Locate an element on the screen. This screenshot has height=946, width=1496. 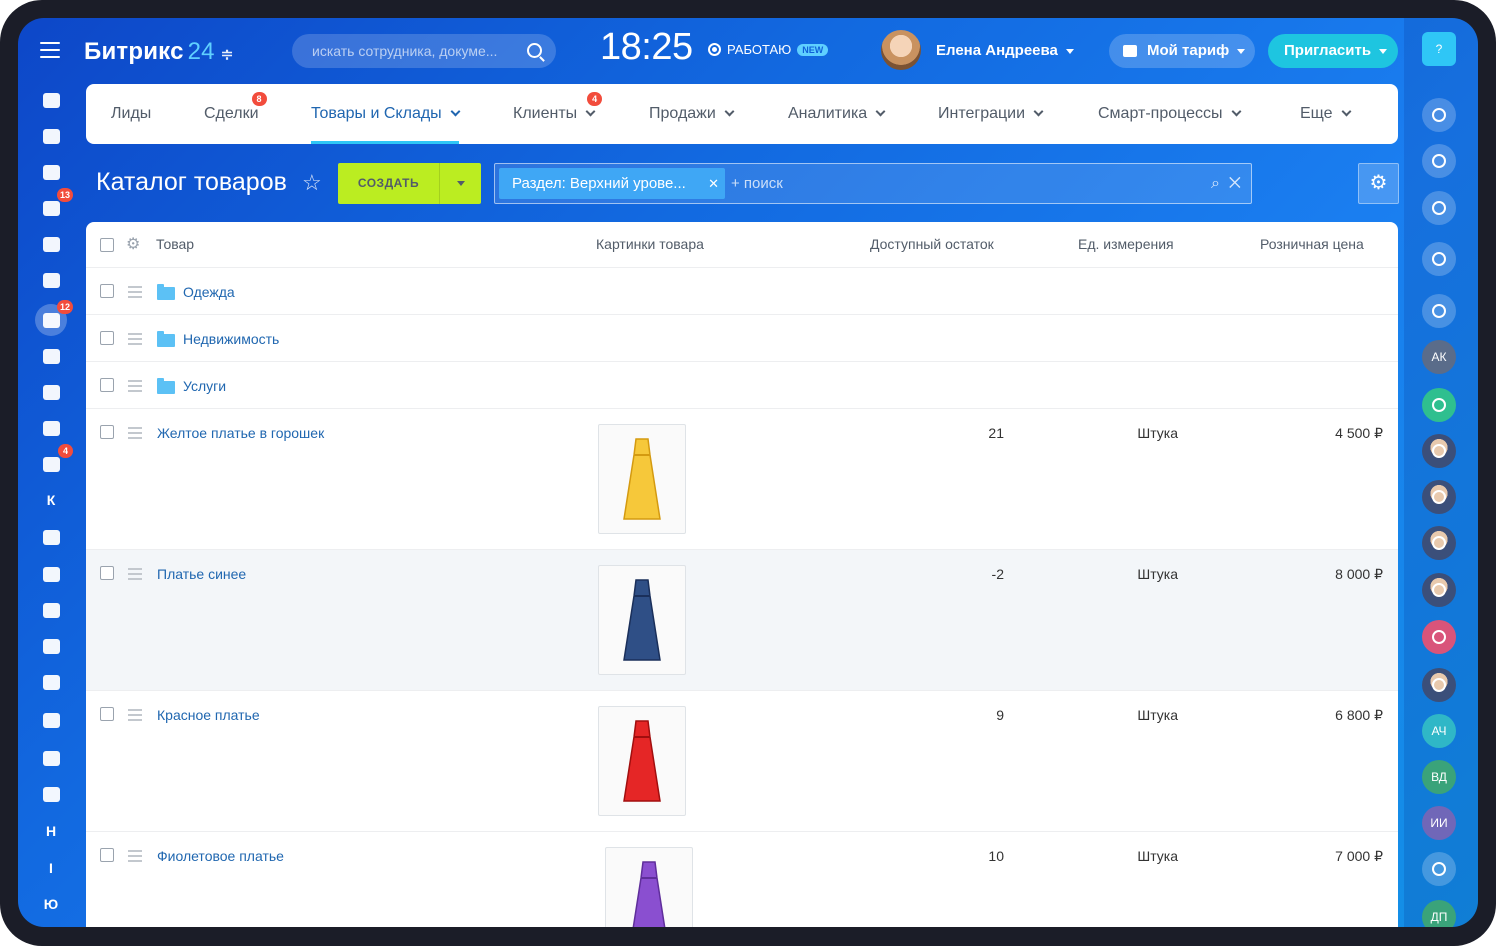
product-link: Желтое платье в горошек is located at coordinates (240, 433).